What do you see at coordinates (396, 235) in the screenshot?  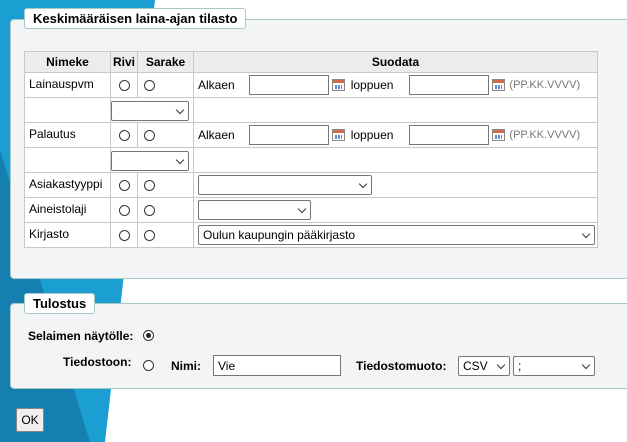 I see `kirjasto-select: Oulun kaupungin pääkirjasto` at bounding box center [396, 235].